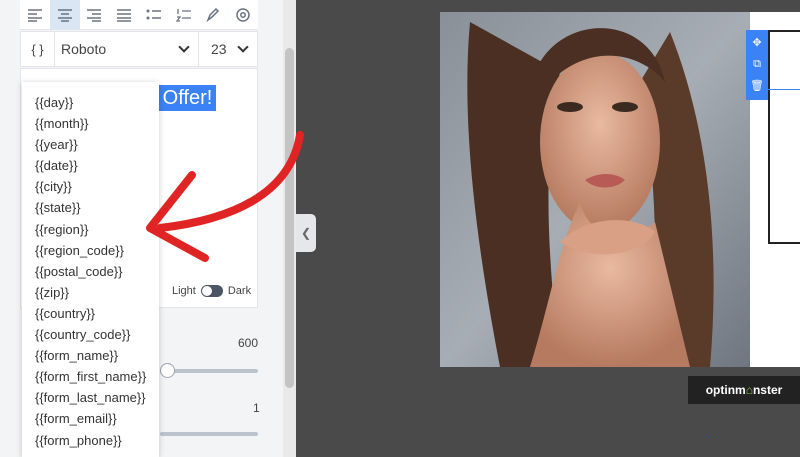  I want to click on bullet-list-button, so click(154, 15).